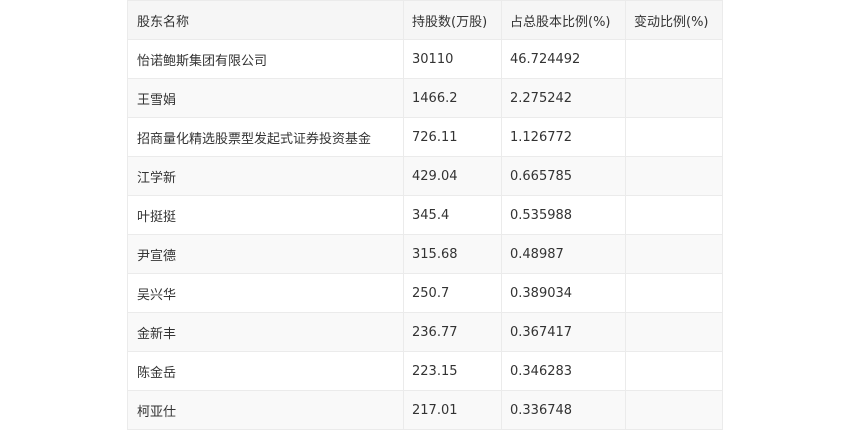 The image size is (850, 430). What do you see at coordinates (563, 20) in the screenshot?
I see `header-share-ratio: 占总股本比例(%)` at bounding box center [563, 20].